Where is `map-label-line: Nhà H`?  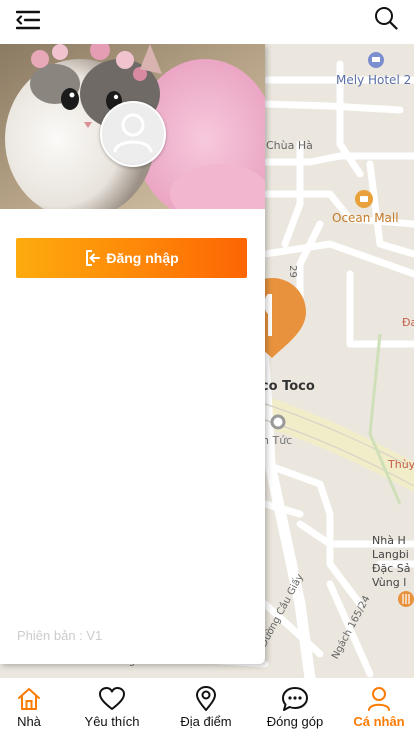 map-label-line: Nhà H is located at coordinates (389, 540).